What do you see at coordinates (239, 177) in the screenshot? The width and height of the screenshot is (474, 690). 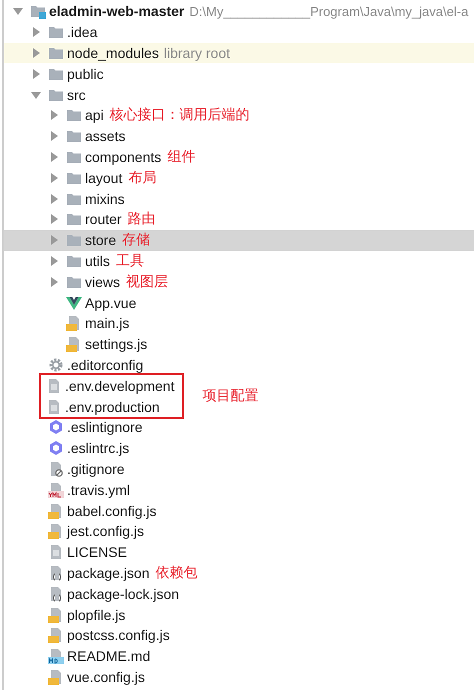 I see `tree-item: layout 布局` at bounding box center [239, 177].